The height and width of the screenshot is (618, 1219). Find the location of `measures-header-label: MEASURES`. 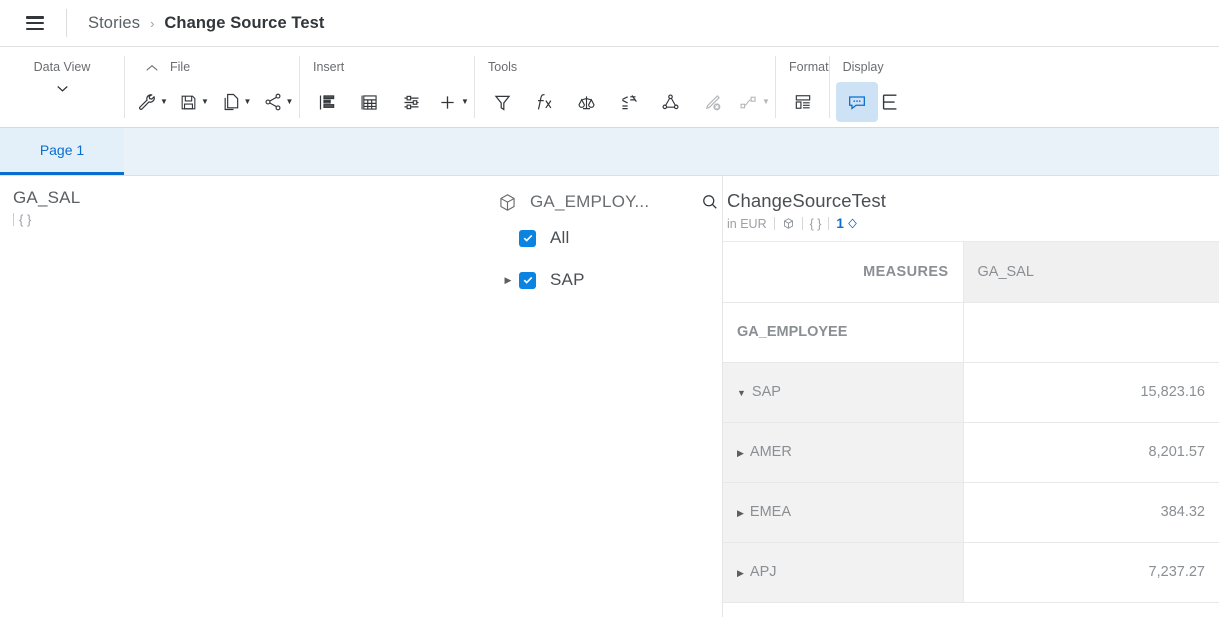

measures-header-label: MEASURES is located at coordinates (843, 272).